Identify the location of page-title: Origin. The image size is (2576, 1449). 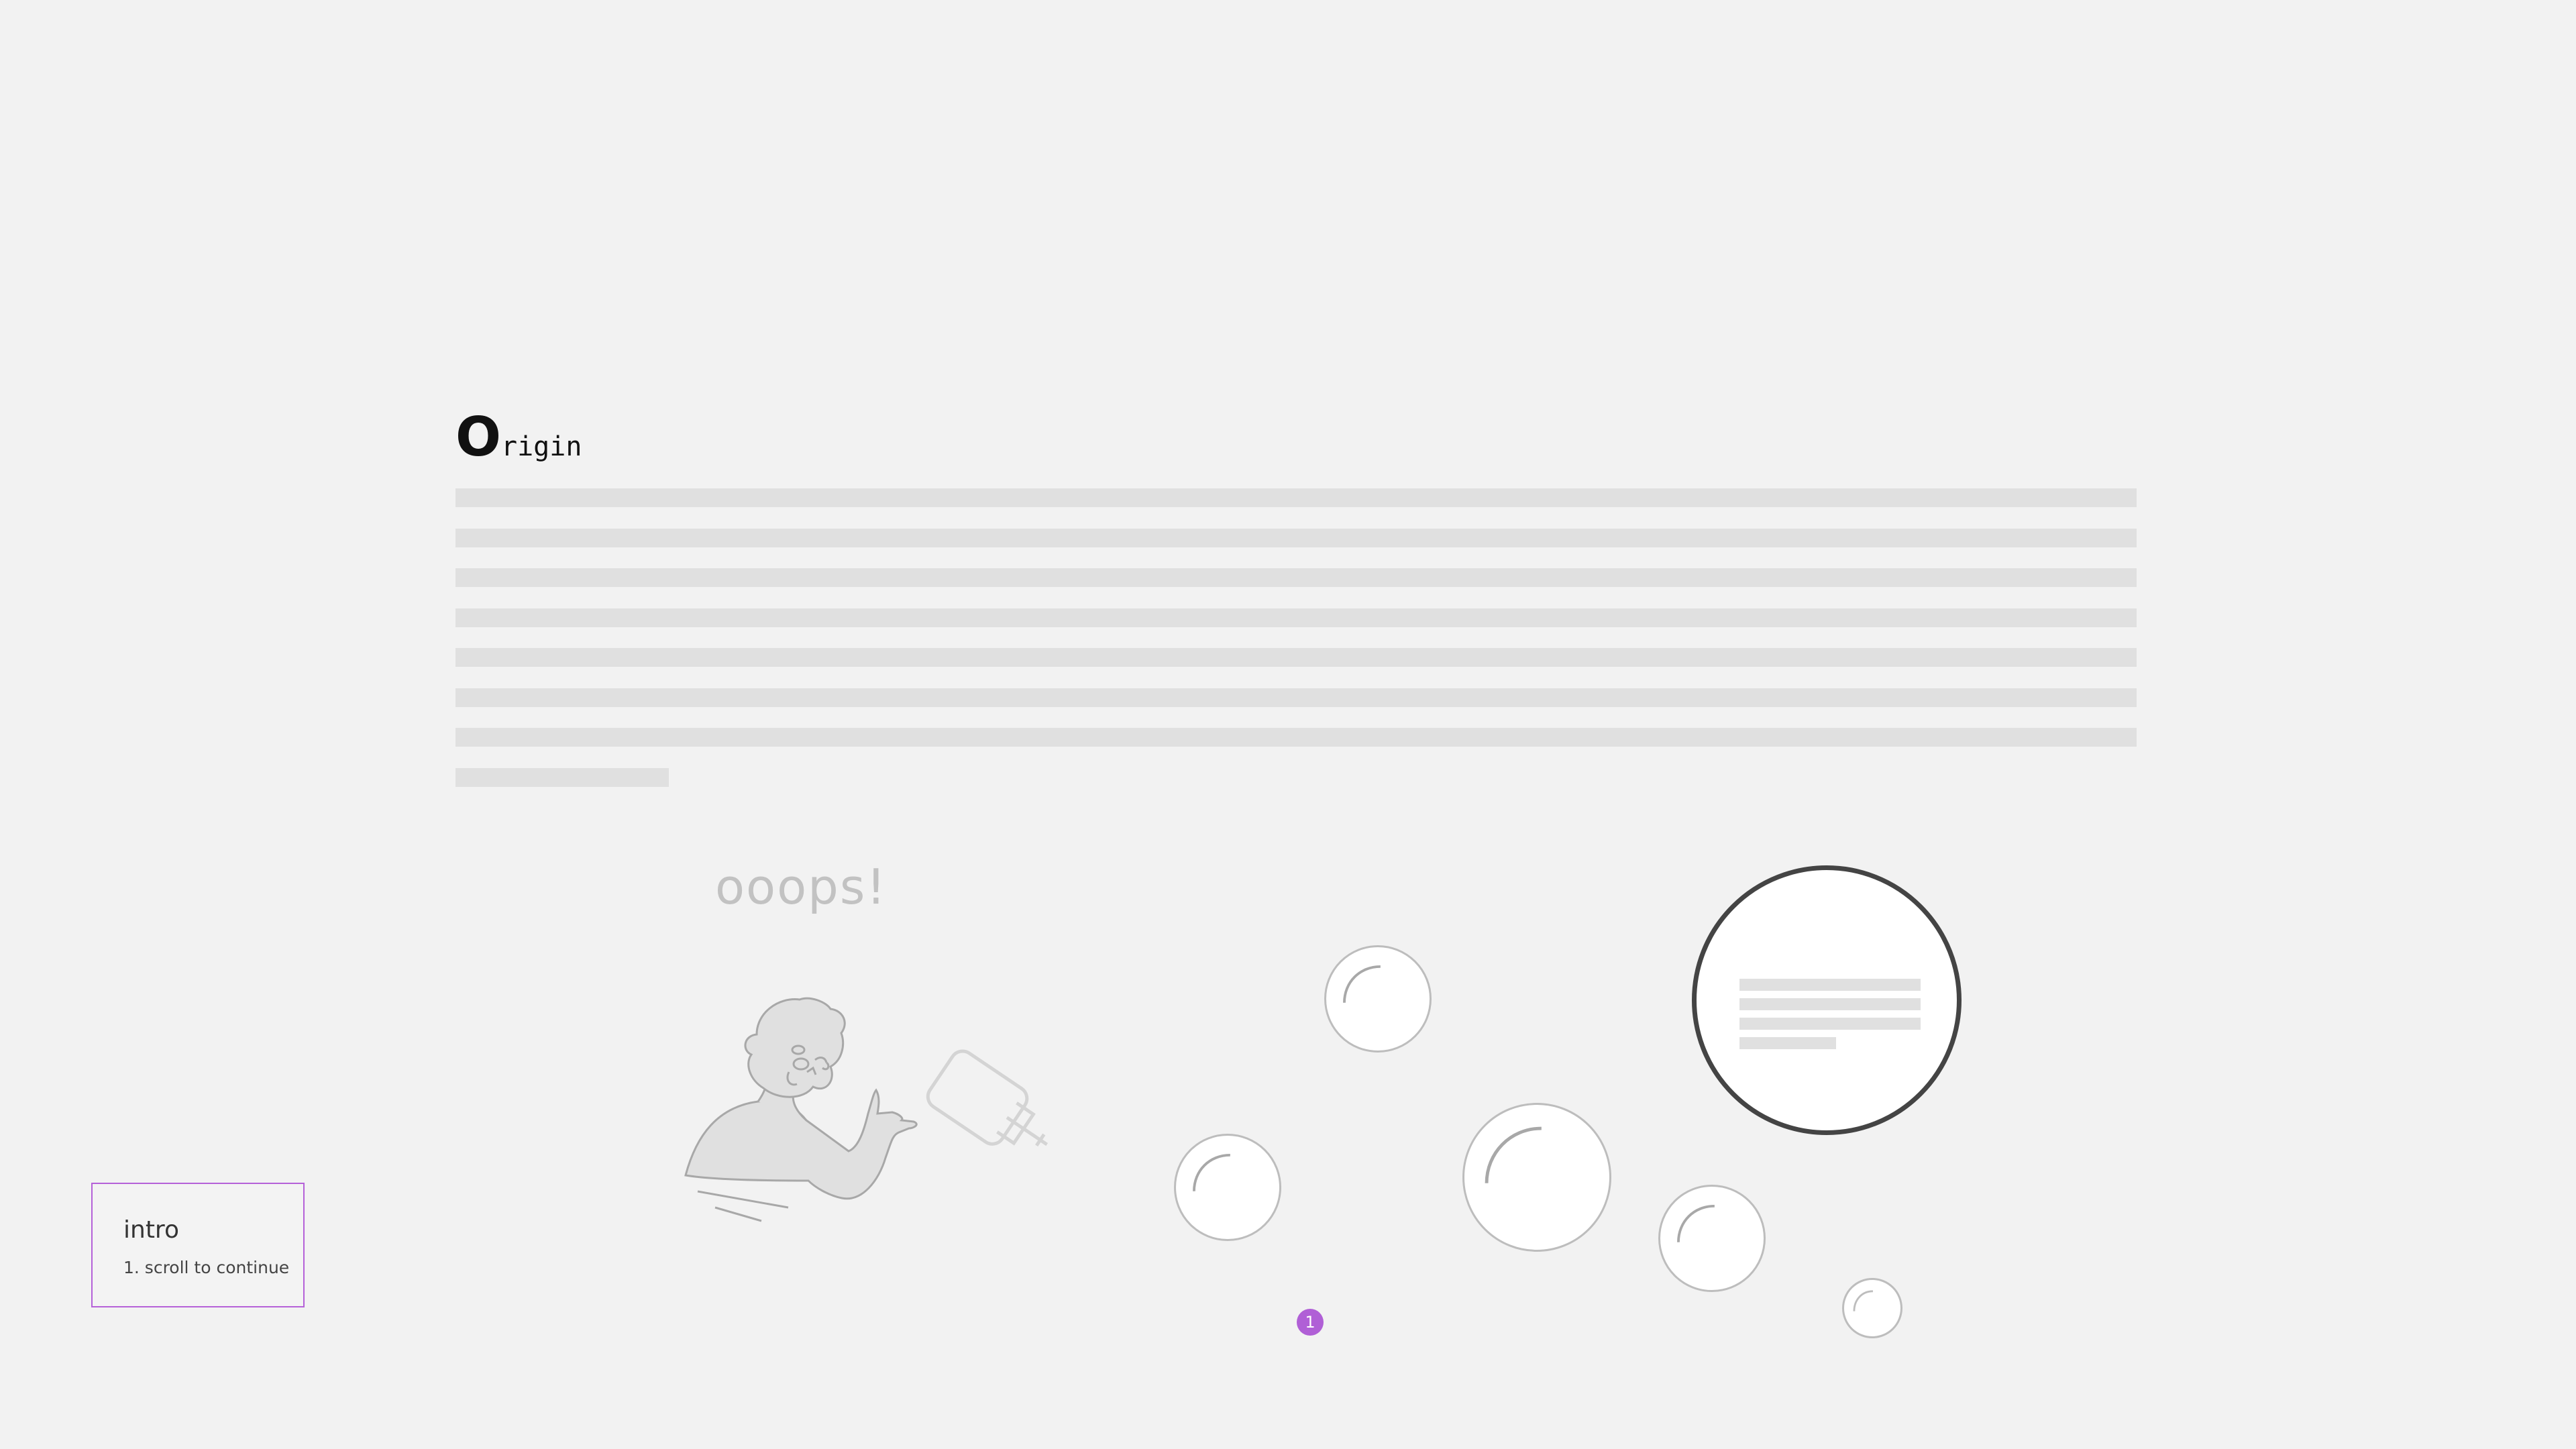
(518, 437).